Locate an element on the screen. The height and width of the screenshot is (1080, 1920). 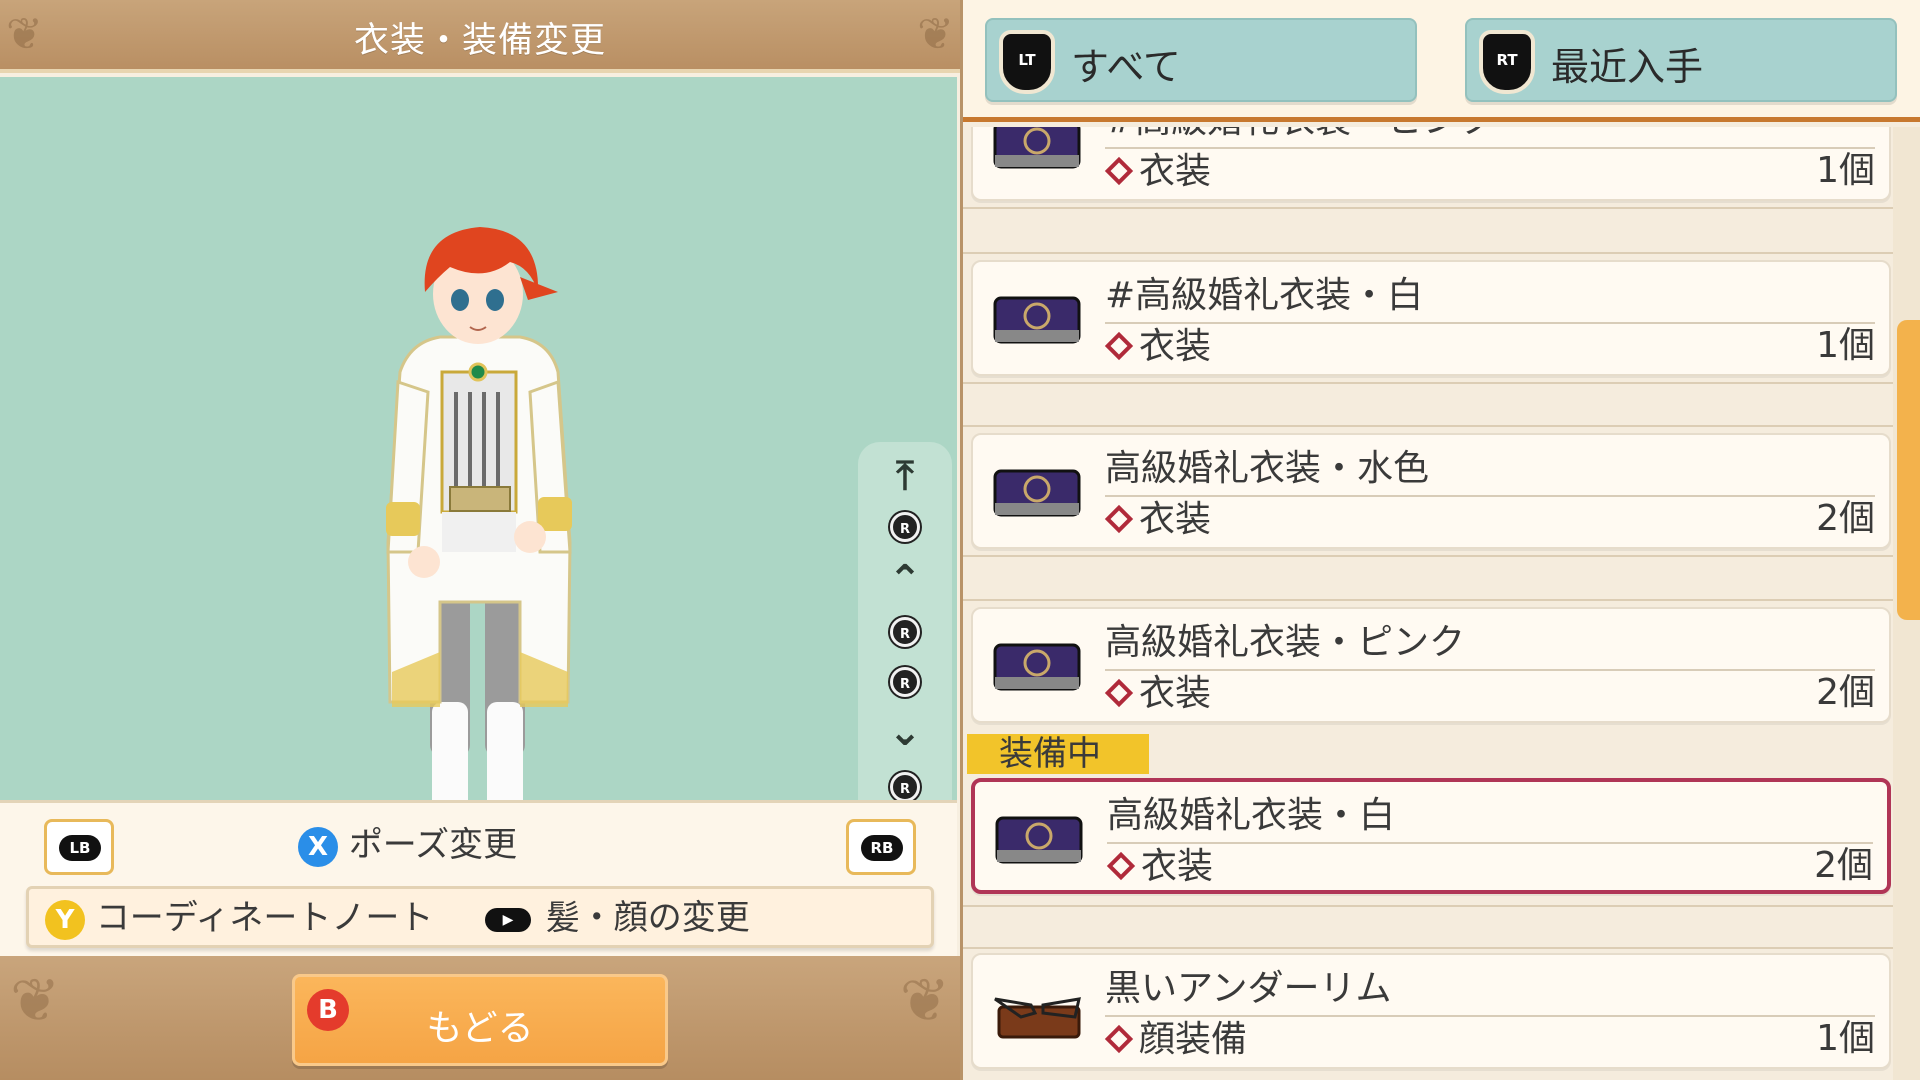
equipped-badge: 装備中 is located at coordinates (1058, 754).